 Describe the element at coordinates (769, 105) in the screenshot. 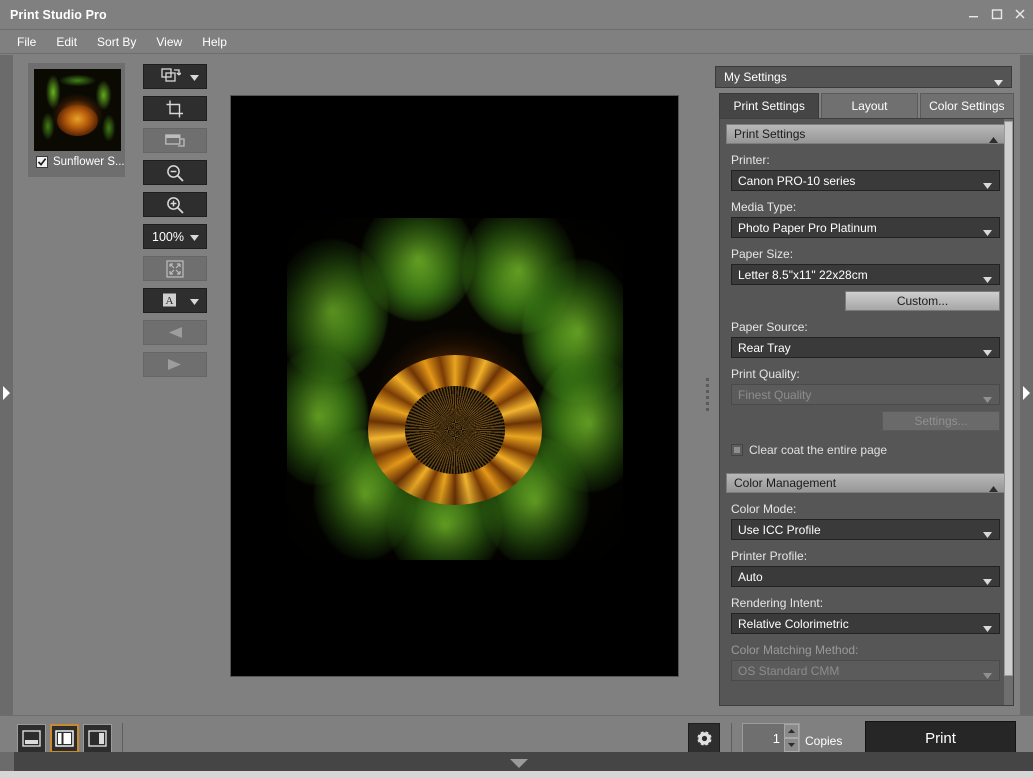

I see `tab-print-settings: Print Settings` at that location.